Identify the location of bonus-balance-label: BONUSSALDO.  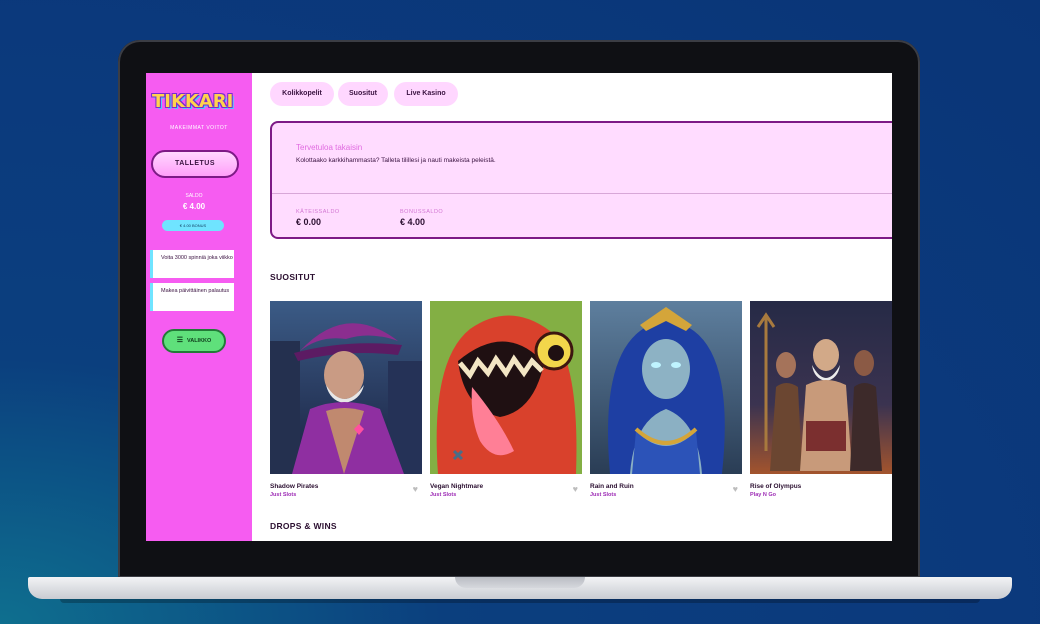
(422, 212).